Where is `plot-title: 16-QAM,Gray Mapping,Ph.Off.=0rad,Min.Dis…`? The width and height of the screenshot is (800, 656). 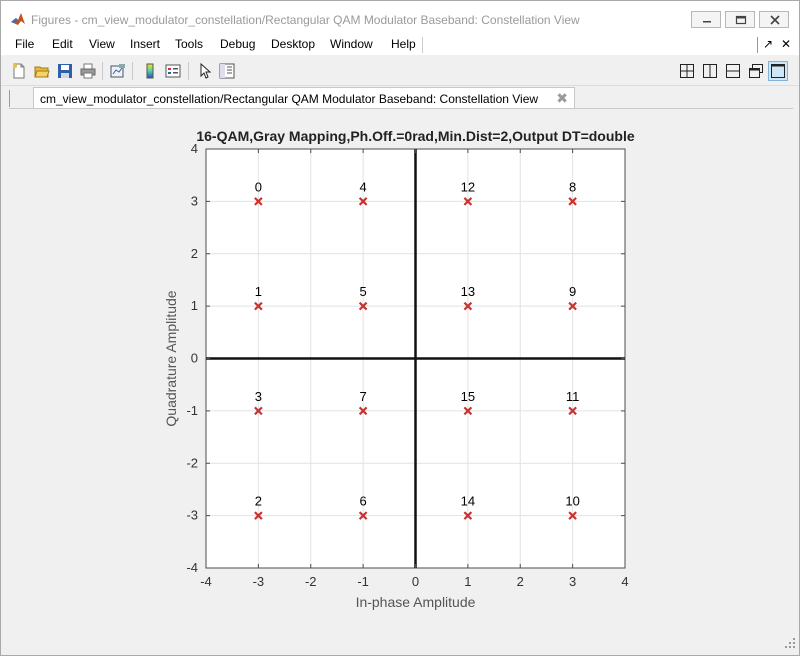
plot-title: 16-QAM,Gray Mapping,Ph.Off.=0rad,Min.Dis… is located at coordinates (415, 136).